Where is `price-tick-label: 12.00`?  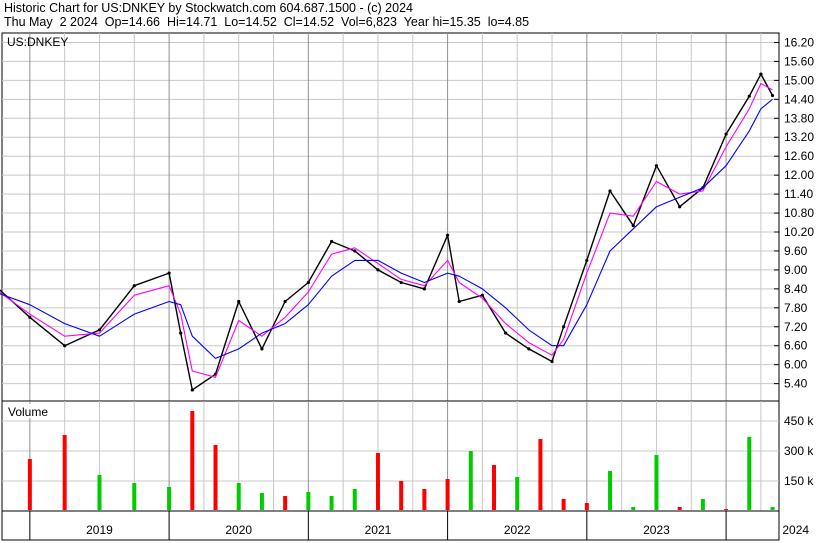
price-tick-label: 12.00 is located at coordinates (799, 175).